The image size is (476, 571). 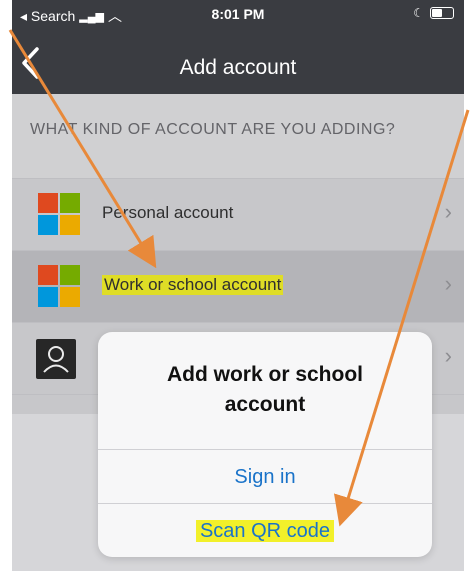 What do you see at coordinates (238, 14) in the screenshot?
I see `status-time: 8:01 PM` at bounding box center [238, 14].